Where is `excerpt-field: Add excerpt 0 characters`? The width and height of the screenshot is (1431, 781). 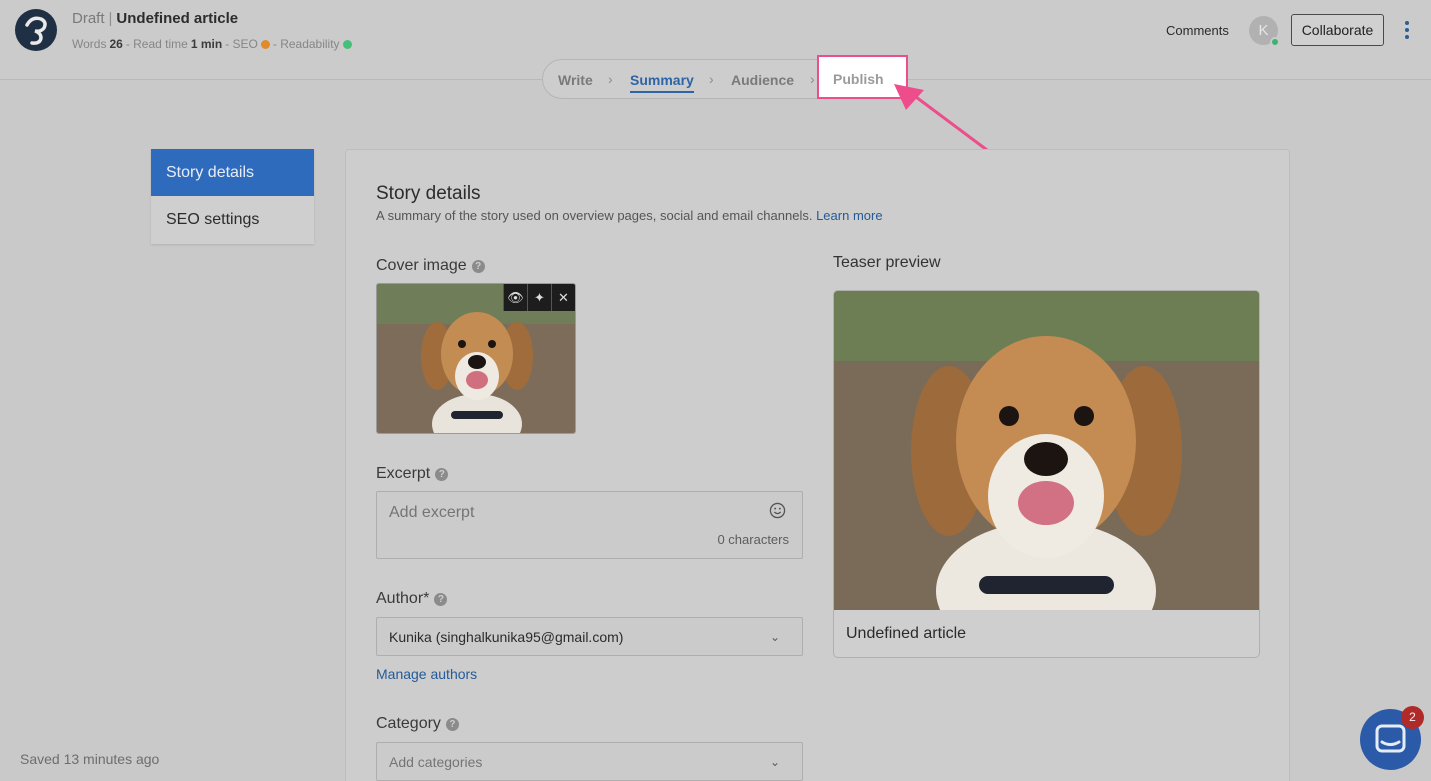
excerpt-field: Add excerpt 0 characters is located at coordinates (589, 525).